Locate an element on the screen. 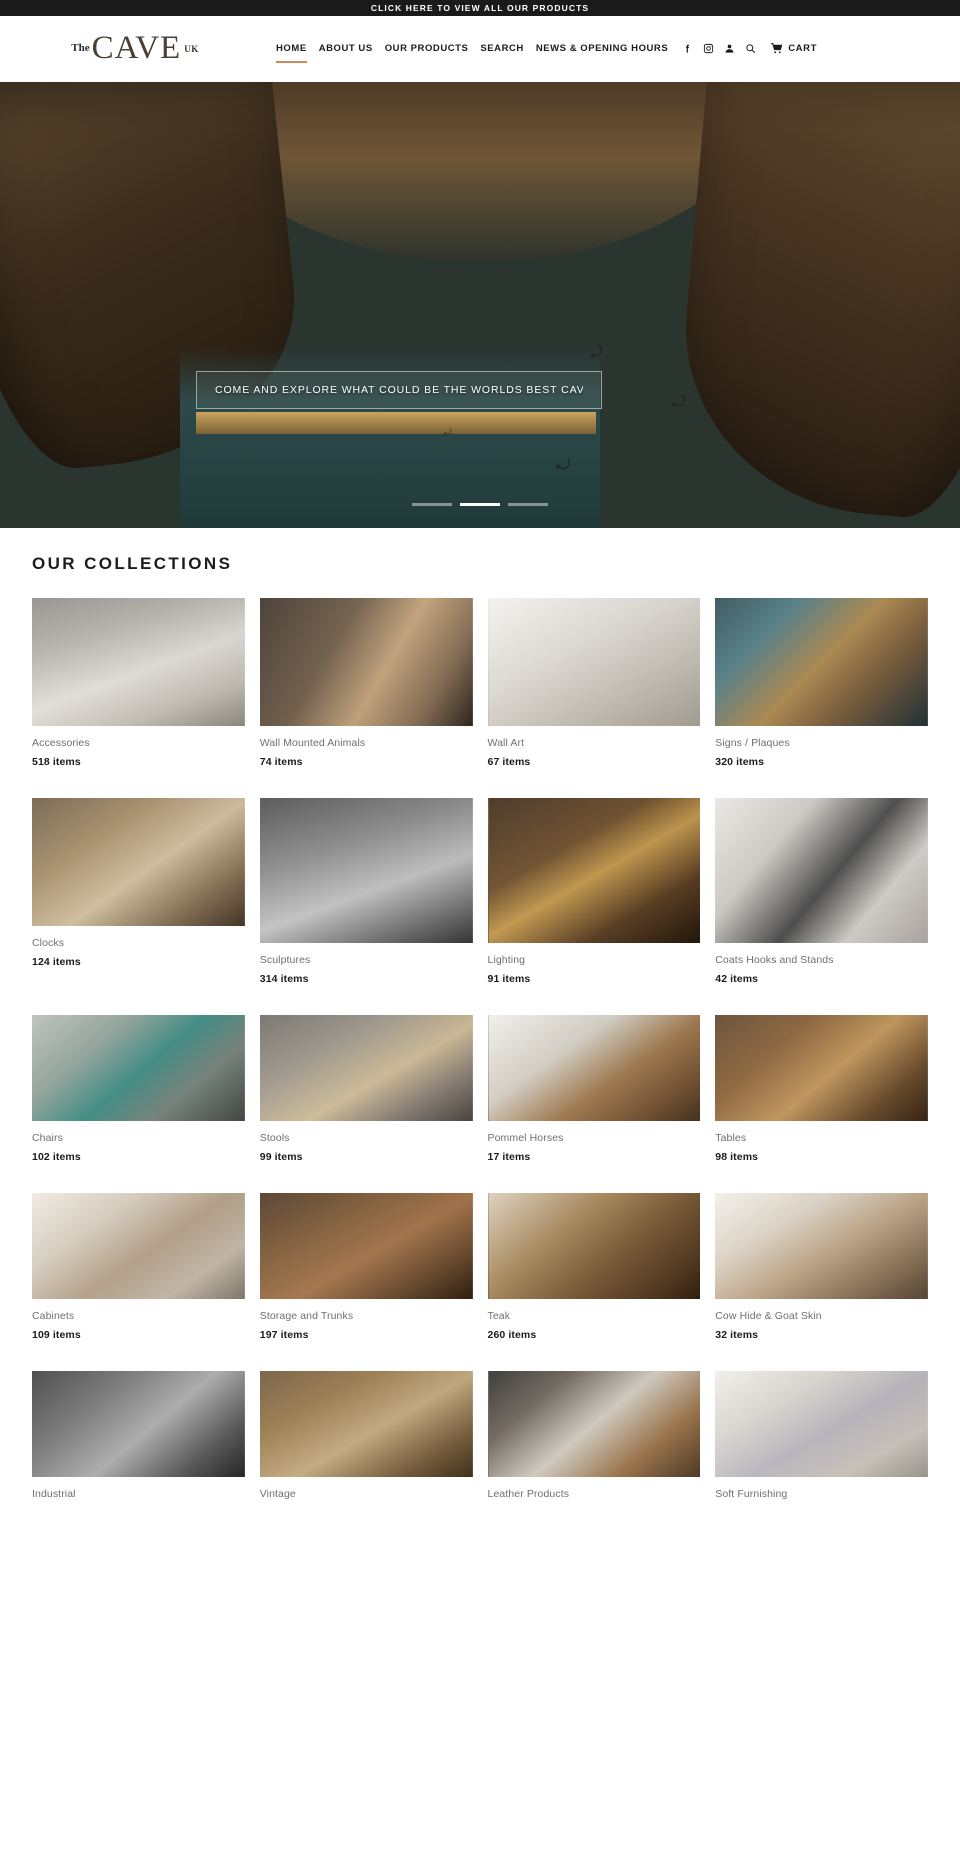 The width and height of the screenshot is (960, 1875). cart-button: CART is located at coordinates (793, 48).